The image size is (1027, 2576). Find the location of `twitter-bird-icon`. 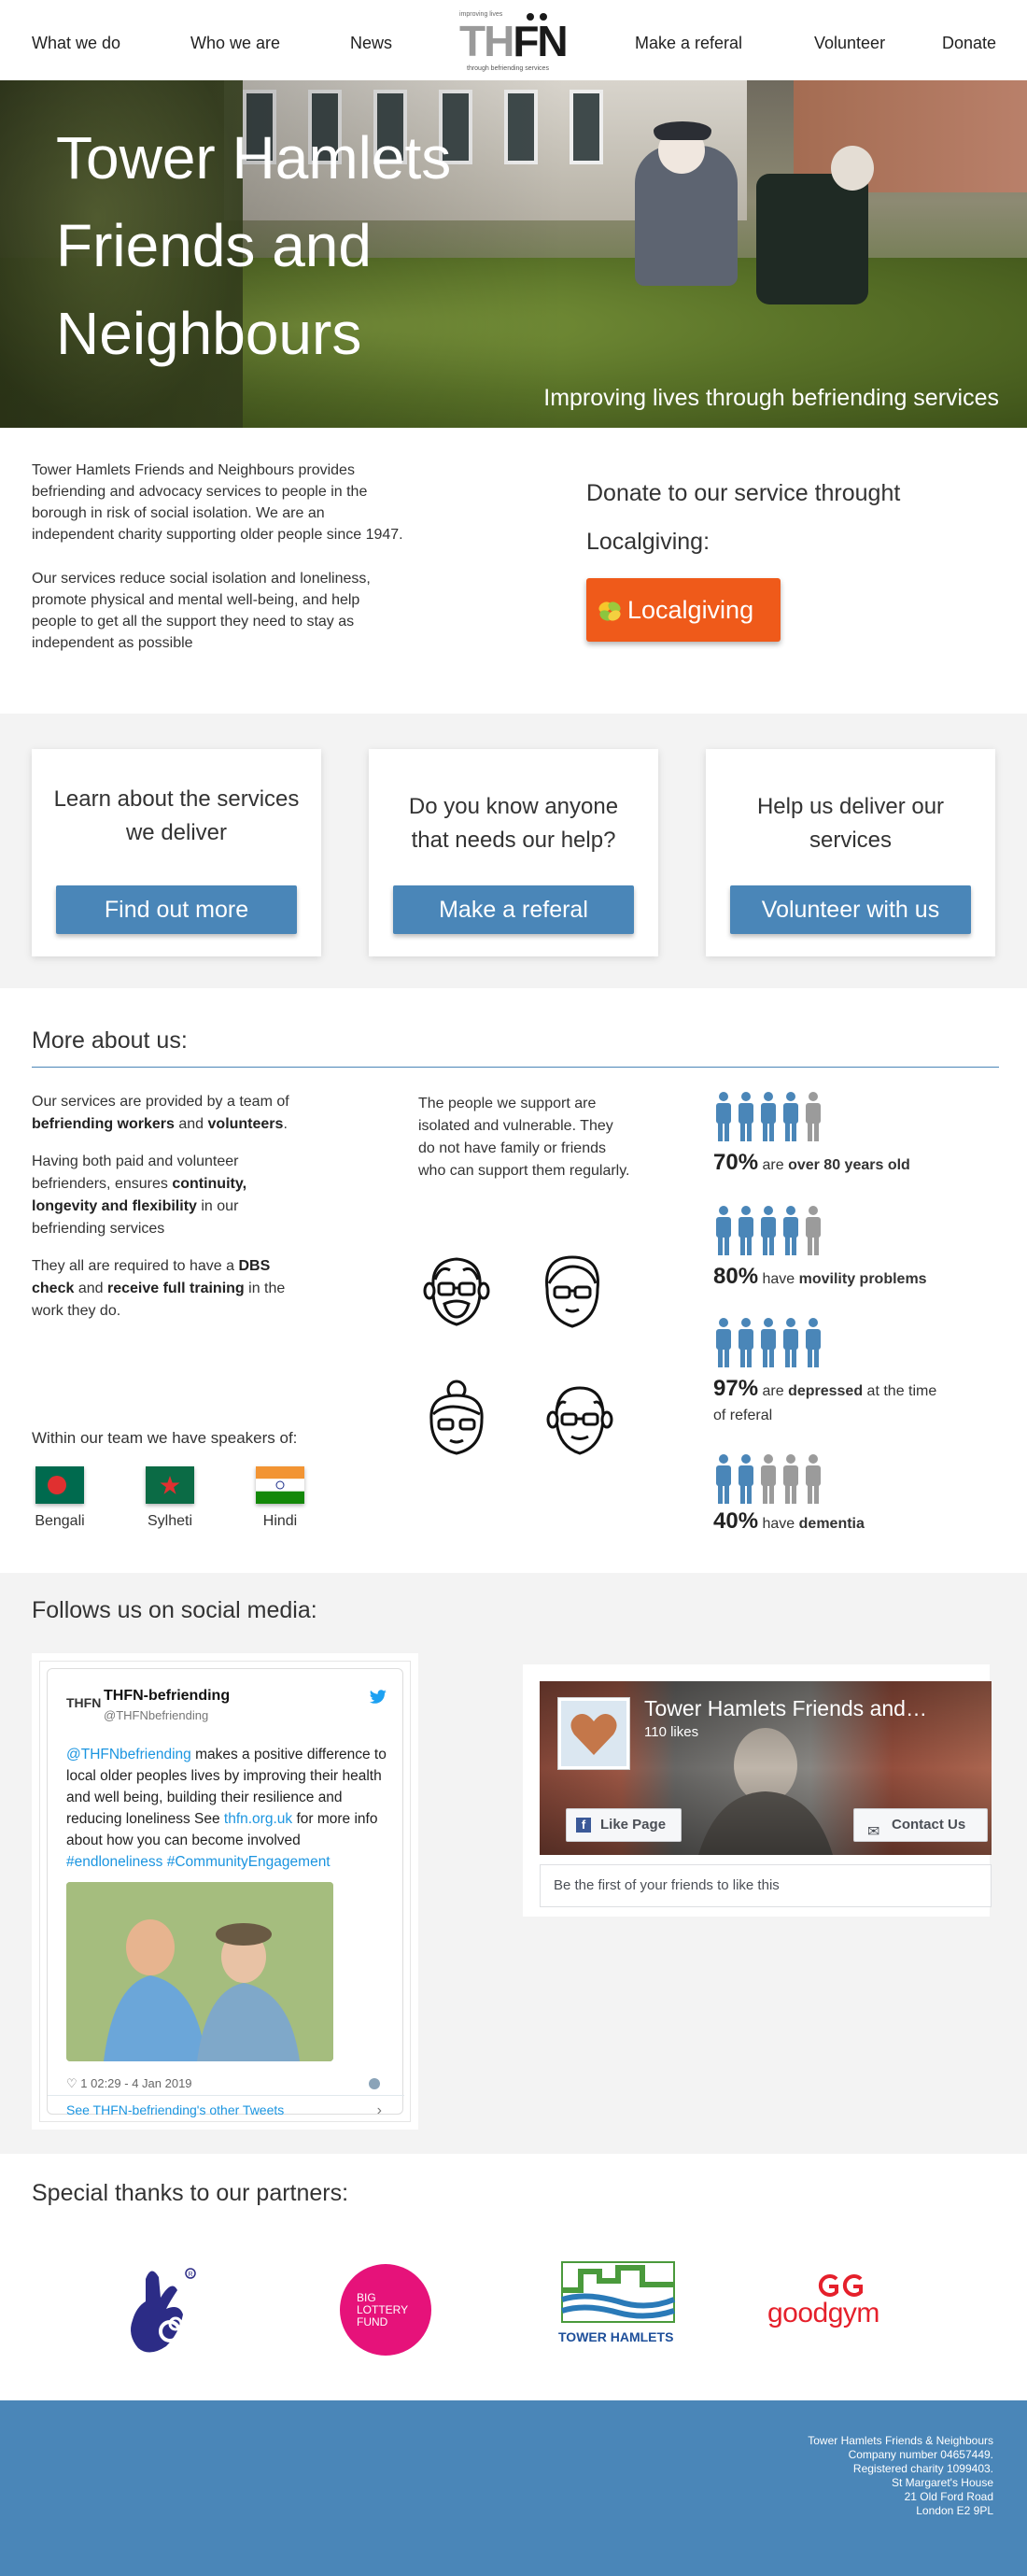

twitter-bird-icon is located at coordinates (378, 1697).